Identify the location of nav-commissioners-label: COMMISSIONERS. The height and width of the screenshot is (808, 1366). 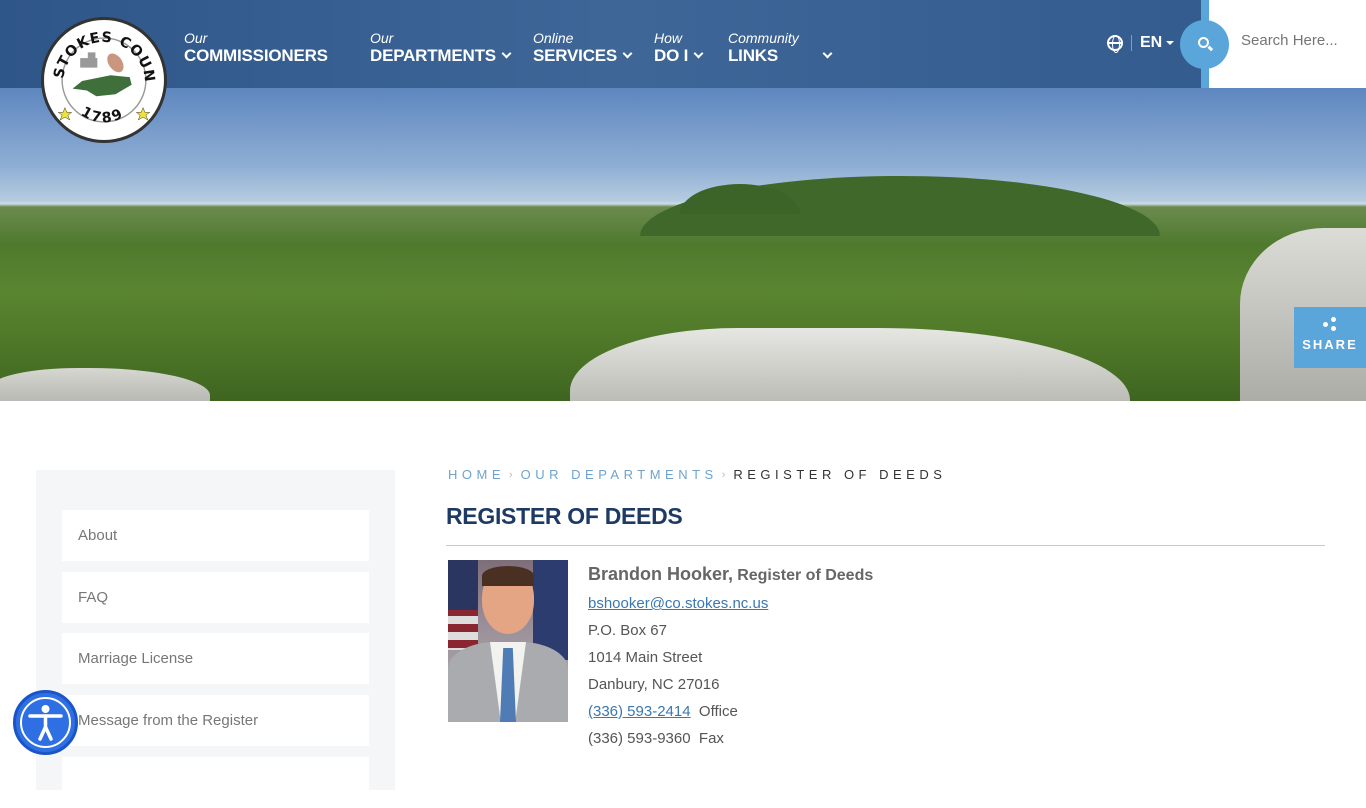
(256, 55).